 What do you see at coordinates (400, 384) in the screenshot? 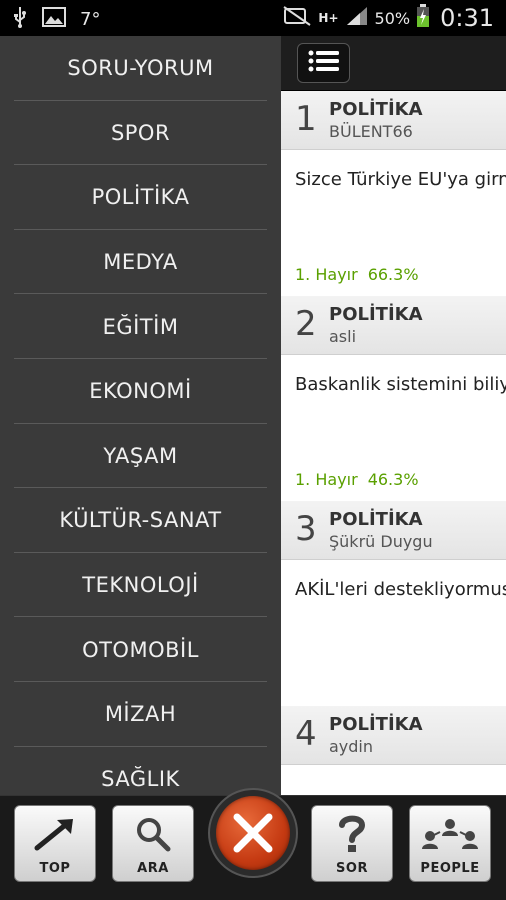
I see `question-text: Baskanlik sistemini biliy` at bounding box center [400, 384].